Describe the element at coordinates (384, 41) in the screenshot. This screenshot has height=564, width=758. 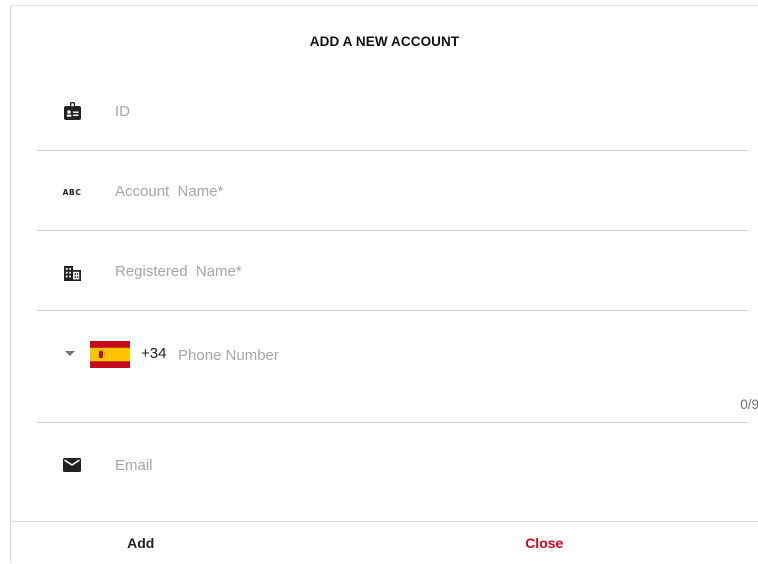
I see `dialog-title: ADD A NEW ACCOUNT` at that location.